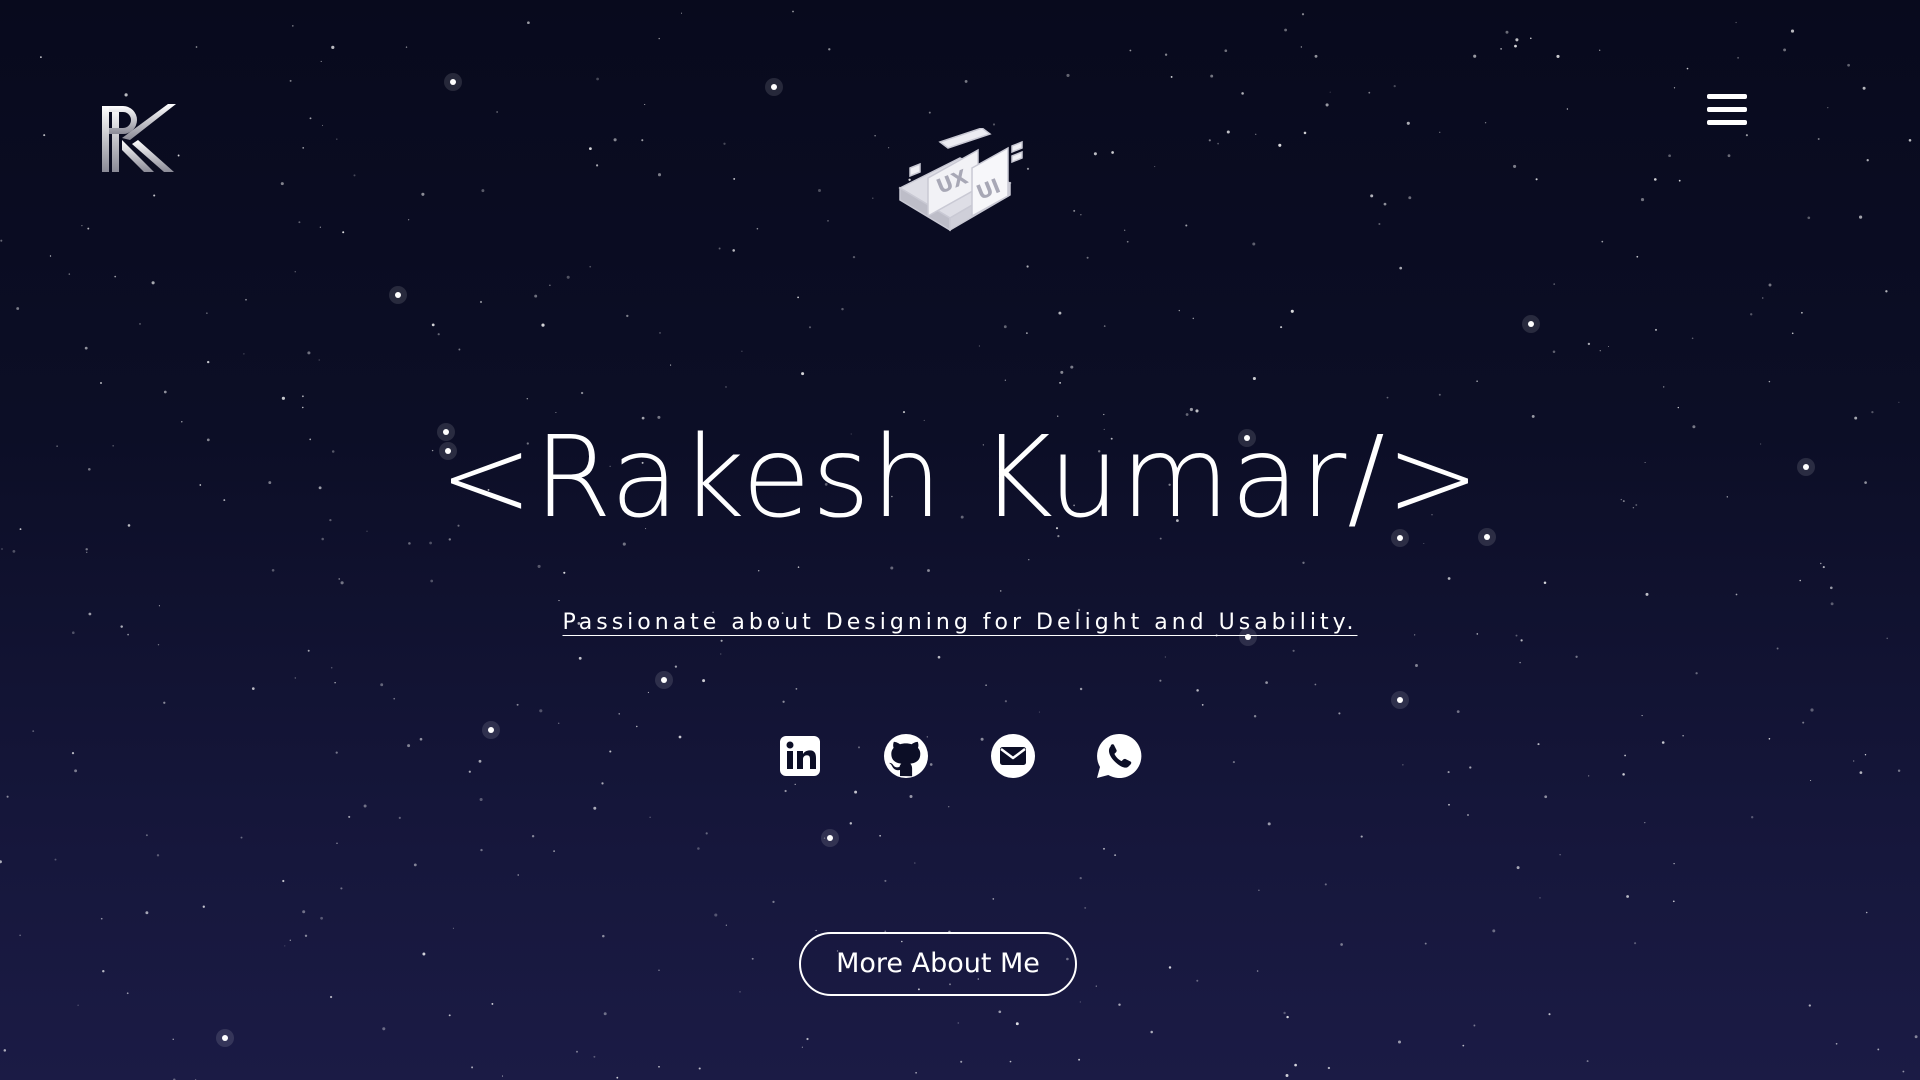 The width and height of the screenshot is (1920, 1080). Describe the element at coordinates (906, 756) in the screenshot. I see `github-icon` at that location.